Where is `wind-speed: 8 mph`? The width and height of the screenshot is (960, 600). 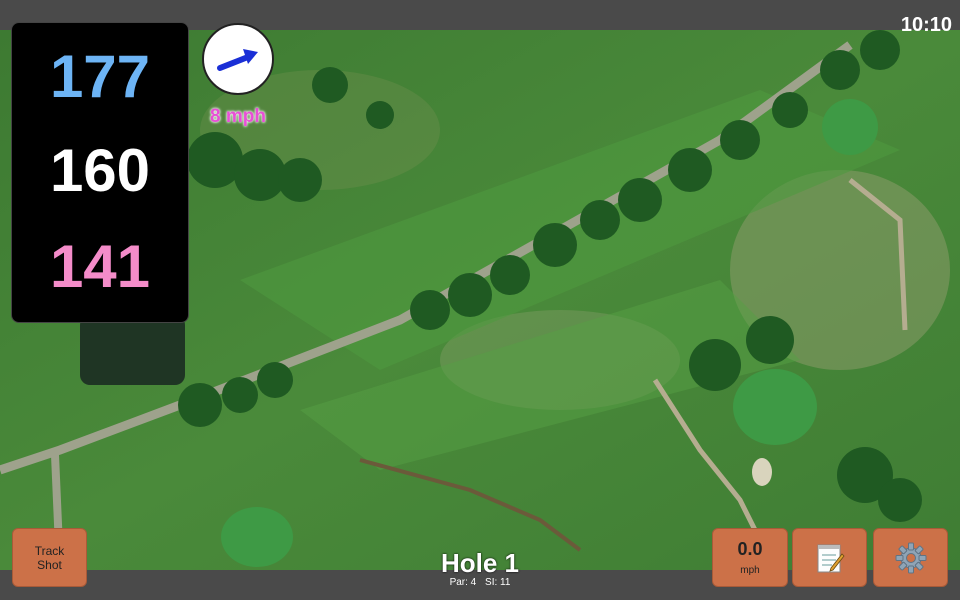
wind-speed: 8 mph is located at coordinates (238, 116).